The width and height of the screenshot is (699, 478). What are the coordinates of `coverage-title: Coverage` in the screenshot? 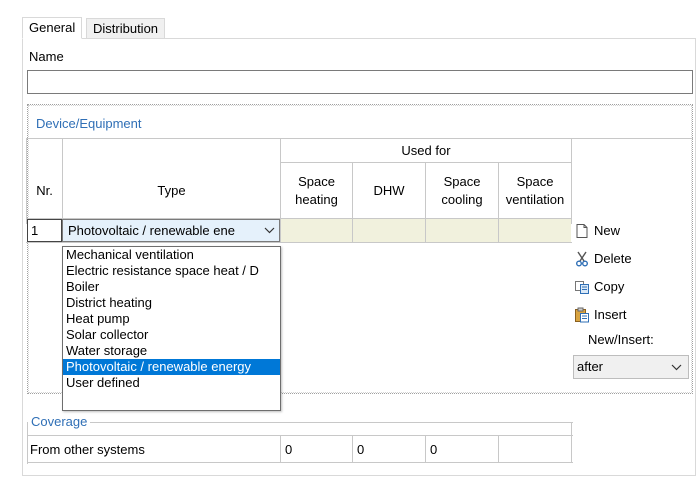 It's located at (59, 422).